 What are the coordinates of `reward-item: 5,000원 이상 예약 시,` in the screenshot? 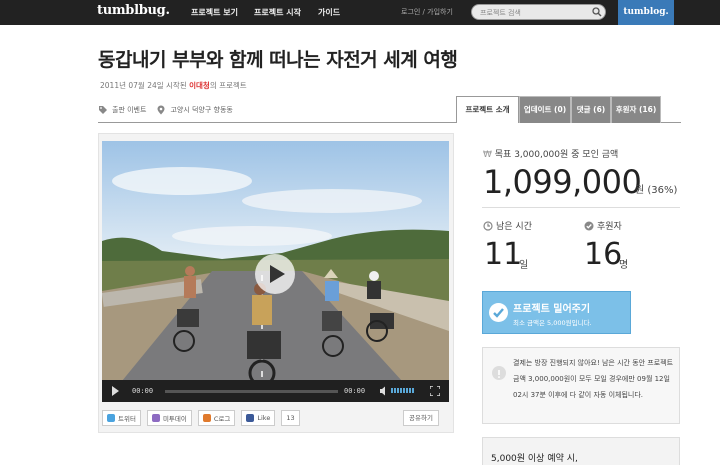 It's located at (581, 451).